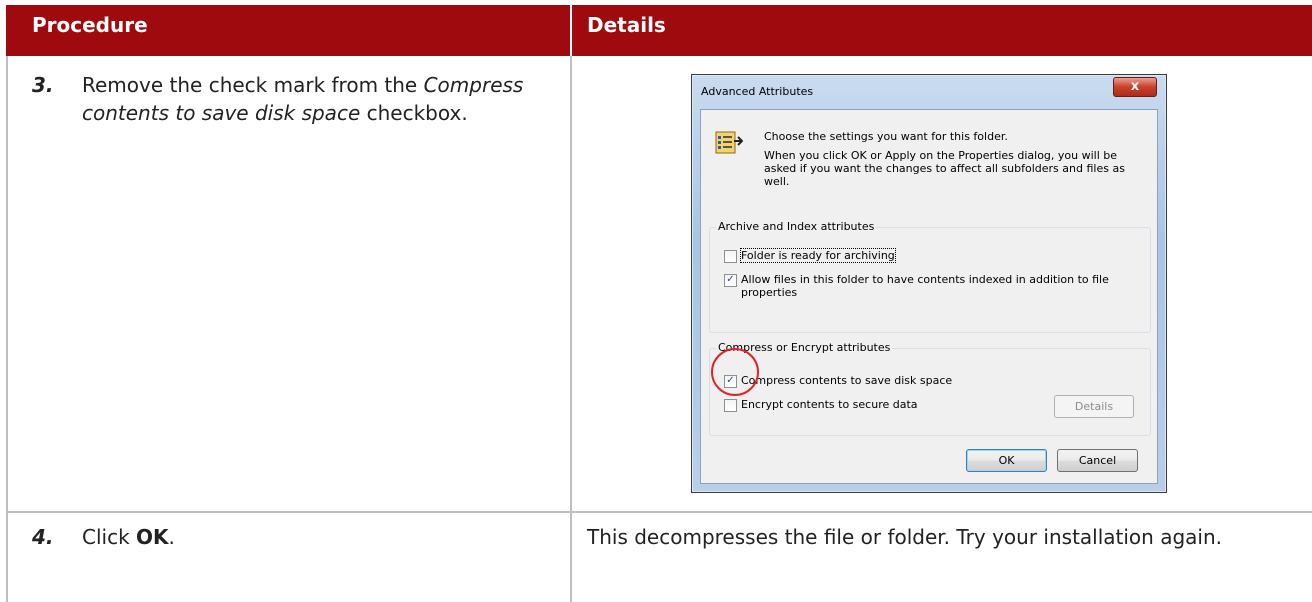 The image size is (1312, 602). Describe the element at coordinates (90, 25) in the screenshot. I see `header-procedure: Procedure` at that location.